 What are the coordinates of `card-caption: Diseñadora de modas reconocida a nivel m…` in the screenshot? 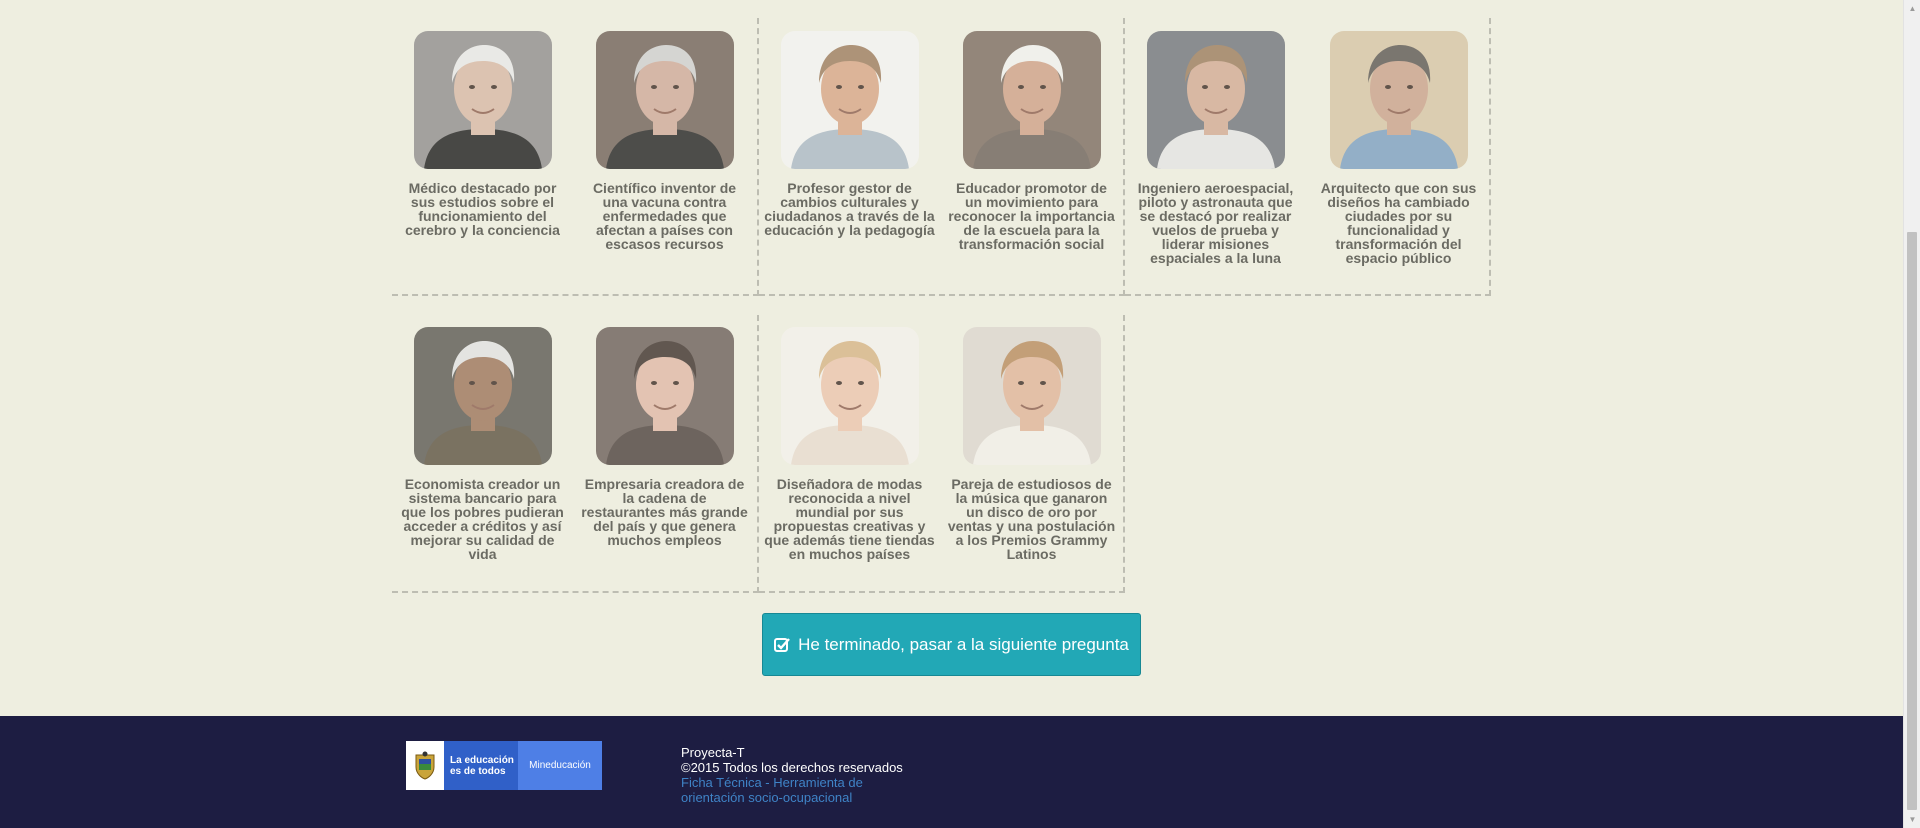 It's located at (849, 519).